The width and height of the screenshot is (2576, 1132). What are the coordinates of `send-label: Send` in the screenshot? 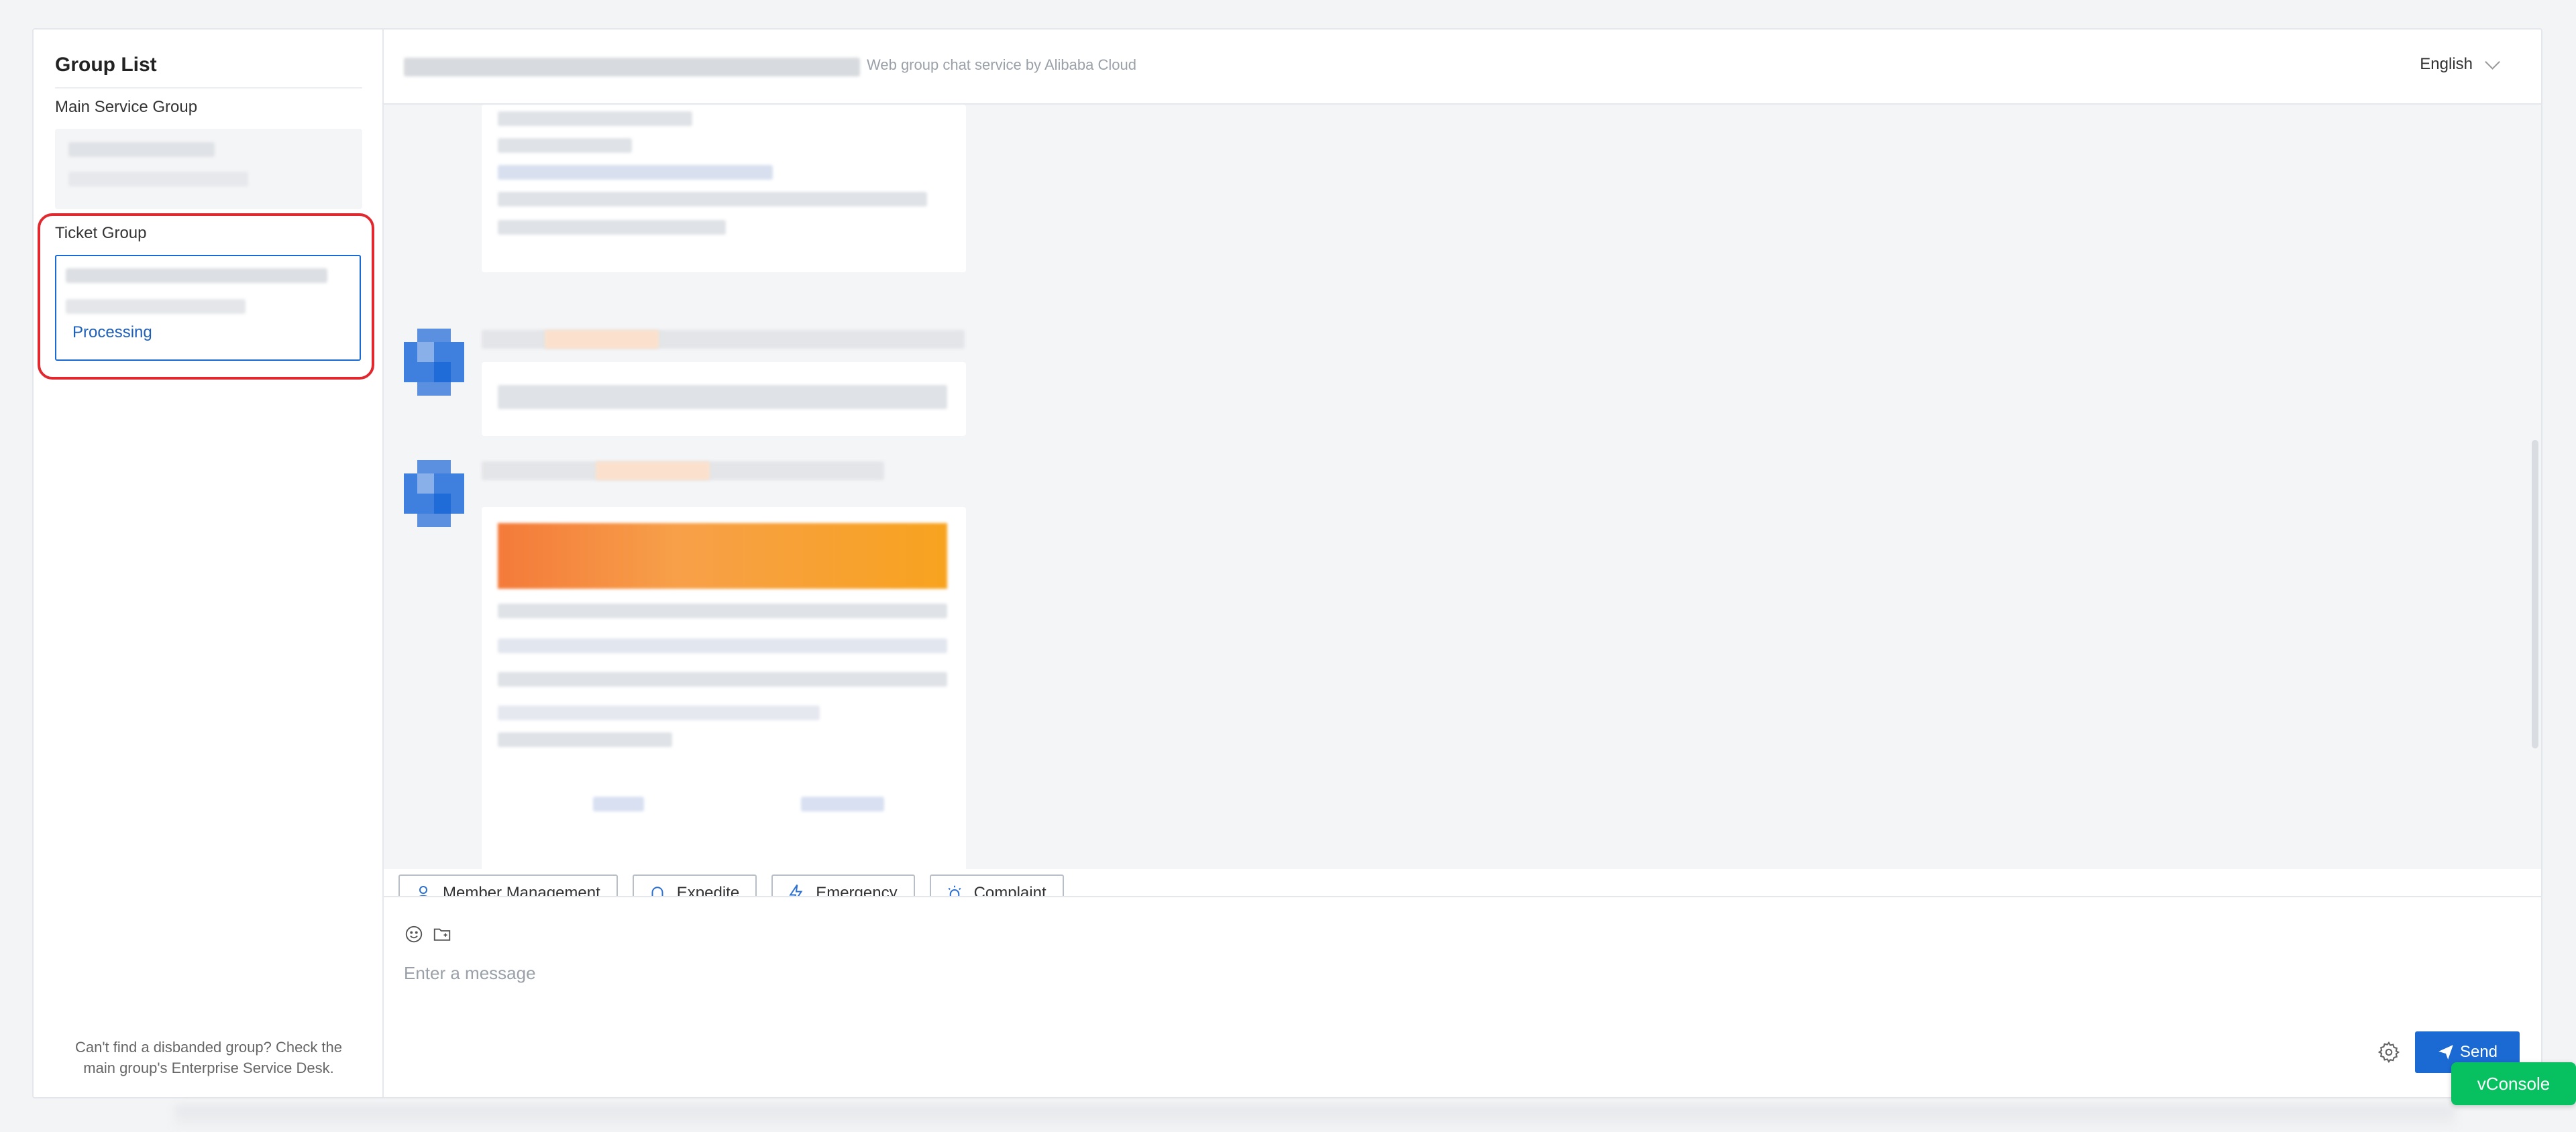 It's located at (2478, 1052).